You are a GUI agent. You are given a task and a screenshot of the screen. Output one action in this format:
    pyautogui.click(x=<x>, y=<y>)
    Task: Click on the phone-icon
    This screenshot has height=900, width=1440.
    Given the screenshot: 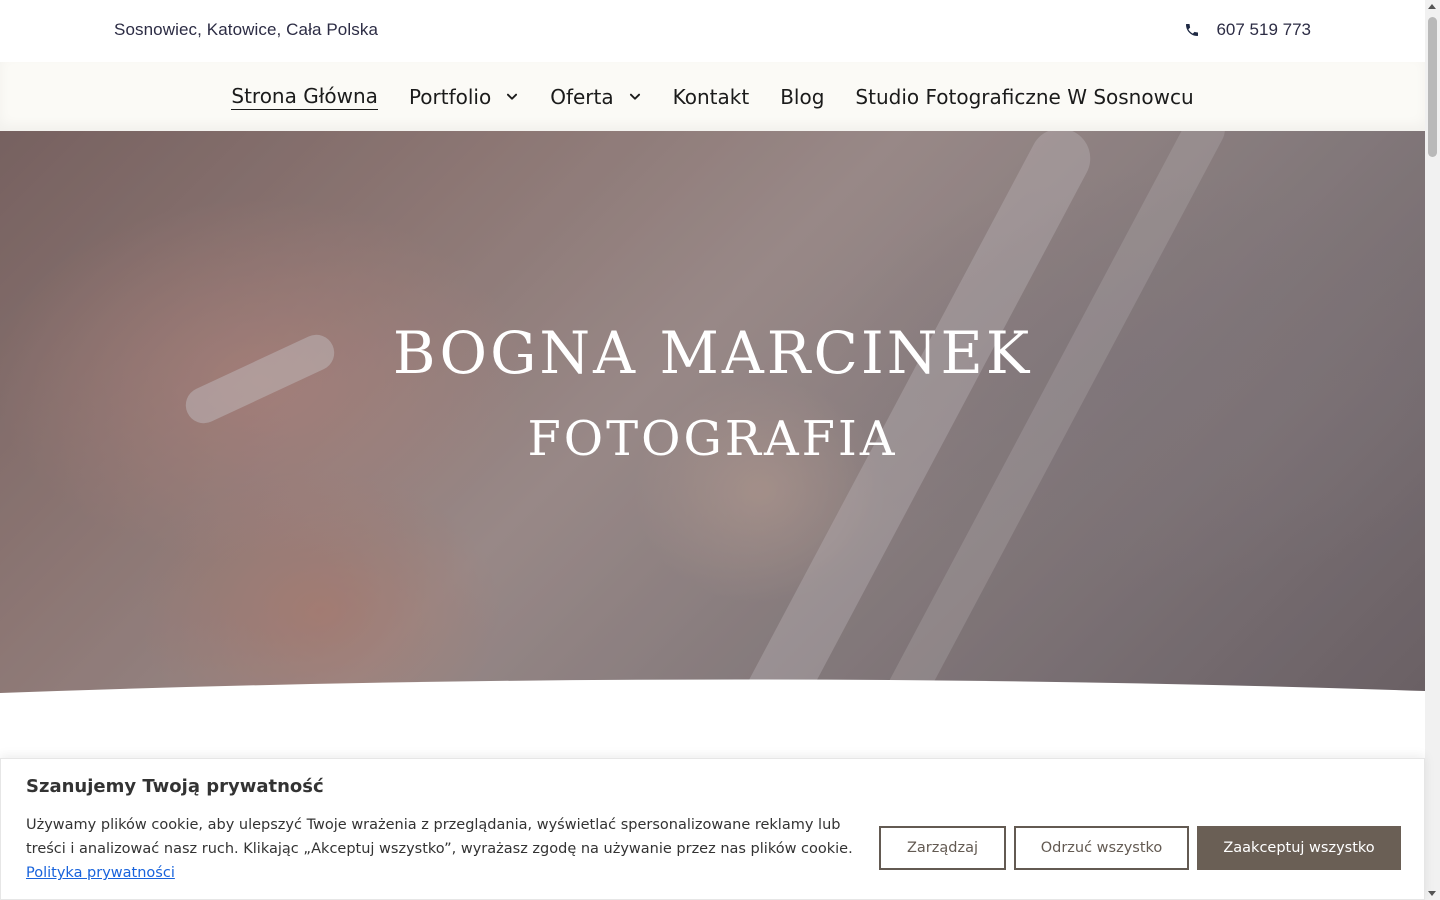 What is the action you would take?
    pyautogui.click(x=1192, y=30)
    